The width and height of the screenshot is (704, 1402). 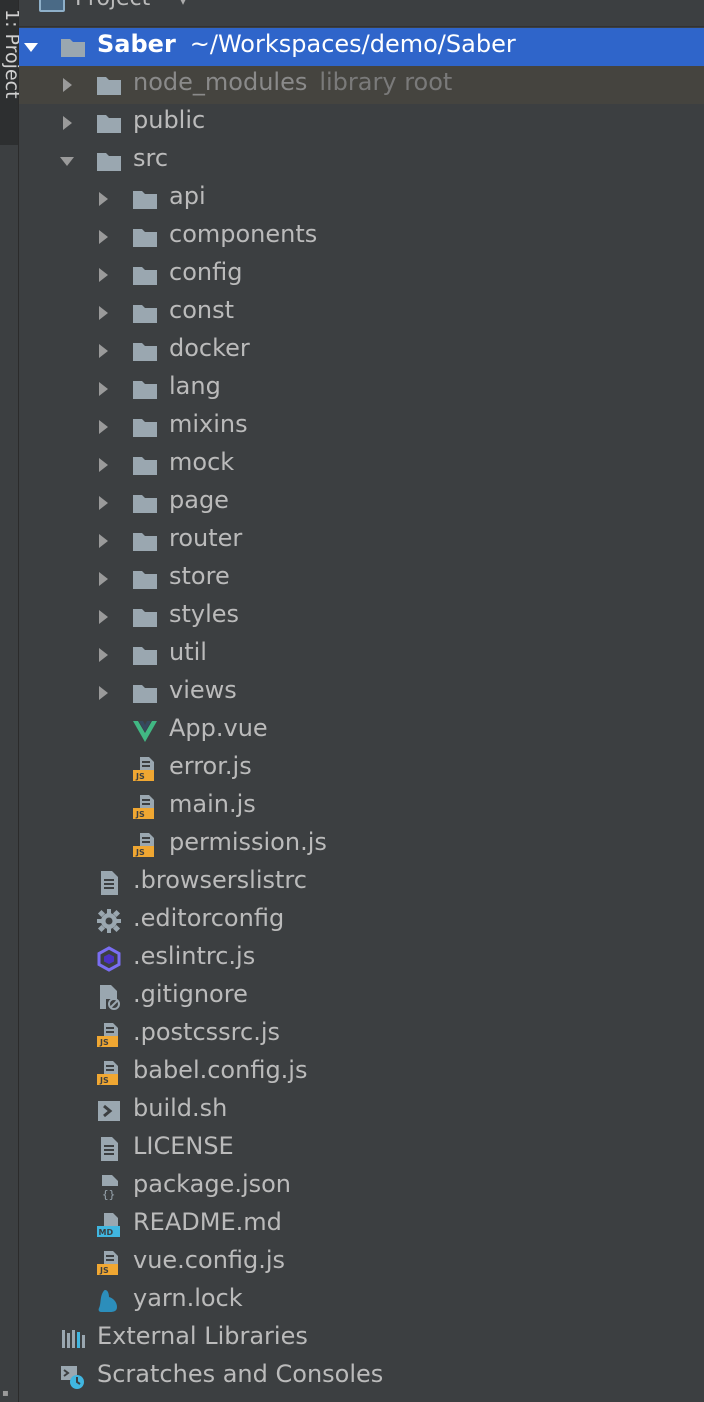 I want to click on root-path: ~/Workspaces/demo/Saber, so click(x=352, y=44).